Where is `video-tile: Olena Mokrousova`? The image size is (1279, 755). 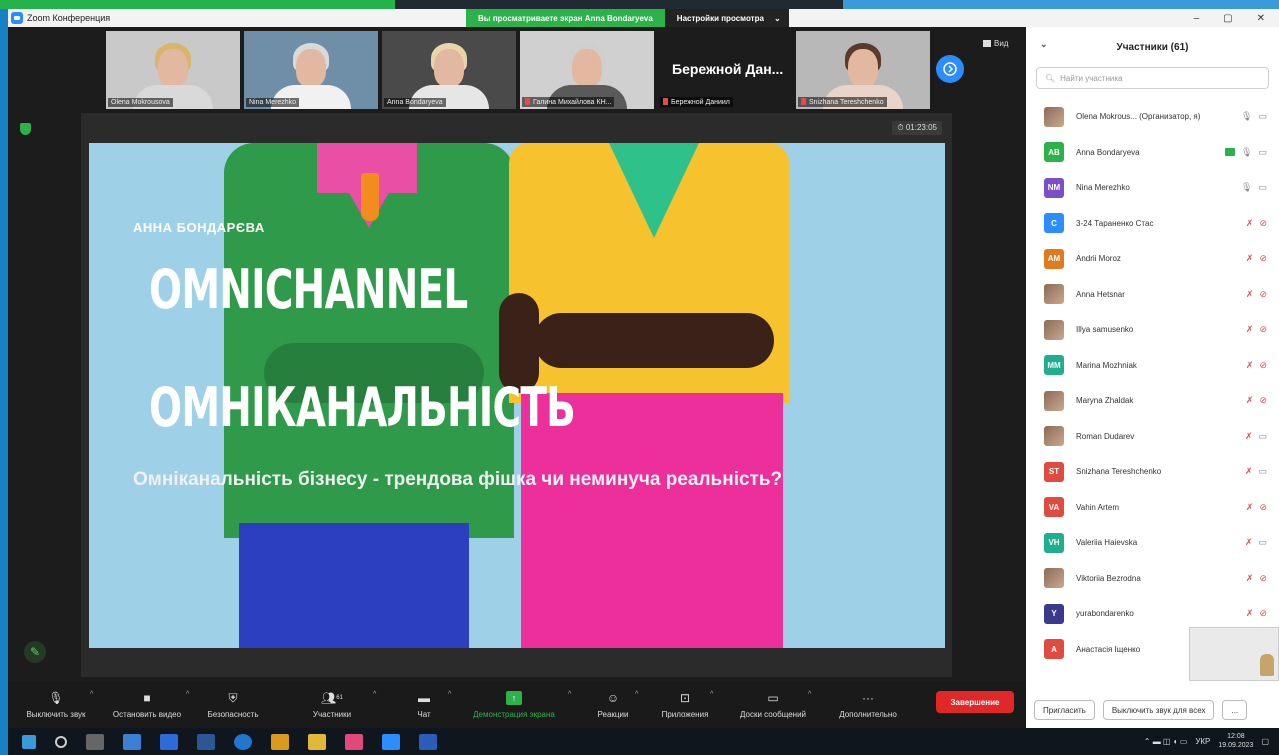 video-tile: Olena Mokrousova is located at coordinates (173, 70).